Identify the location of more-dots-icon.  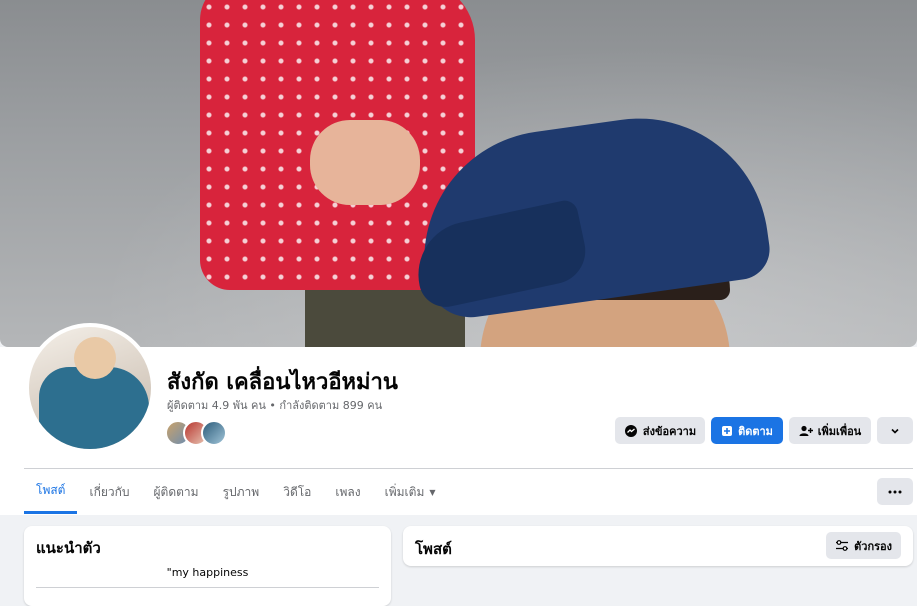
(895, 491).